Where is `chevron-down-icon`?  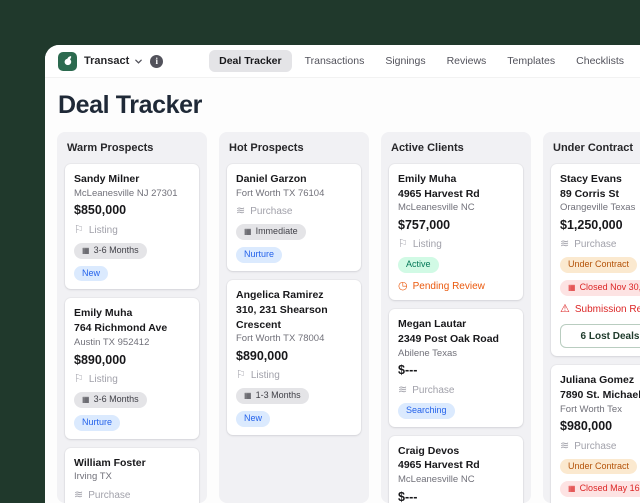 chevron-down-icon is located at coordinates (138, 61).